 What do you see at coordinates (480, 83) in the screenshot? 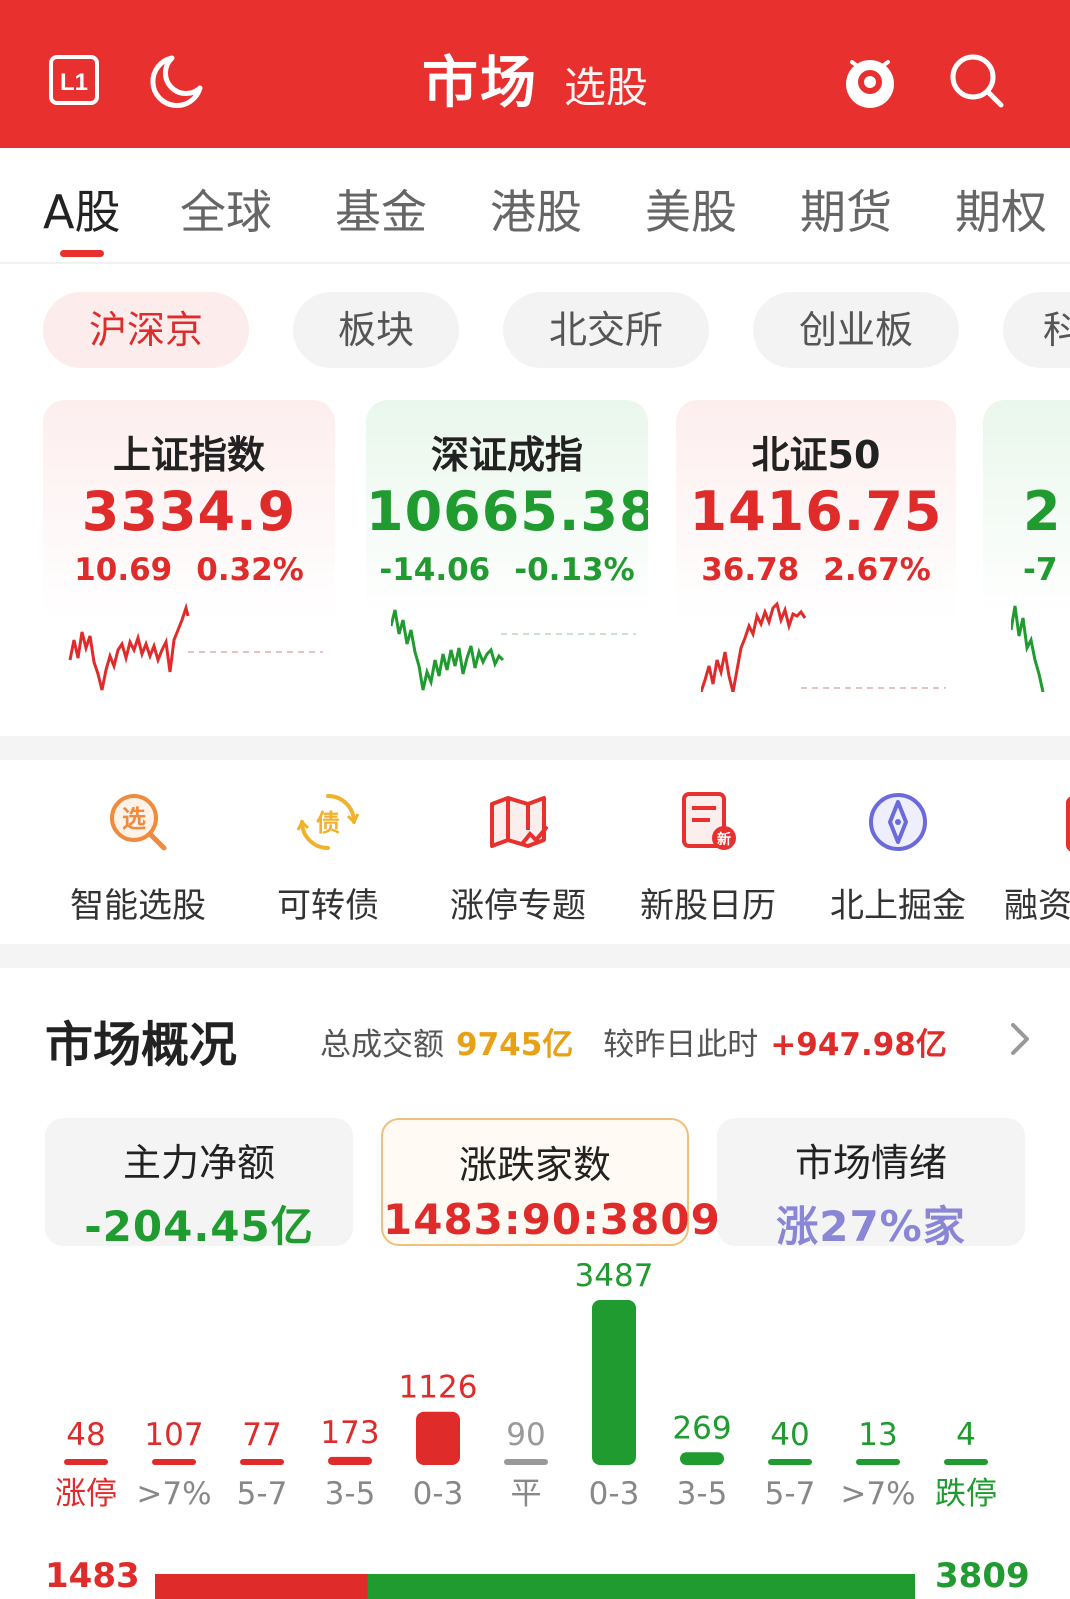
I see `page-title: 市场` at bounding box center [480, 83].